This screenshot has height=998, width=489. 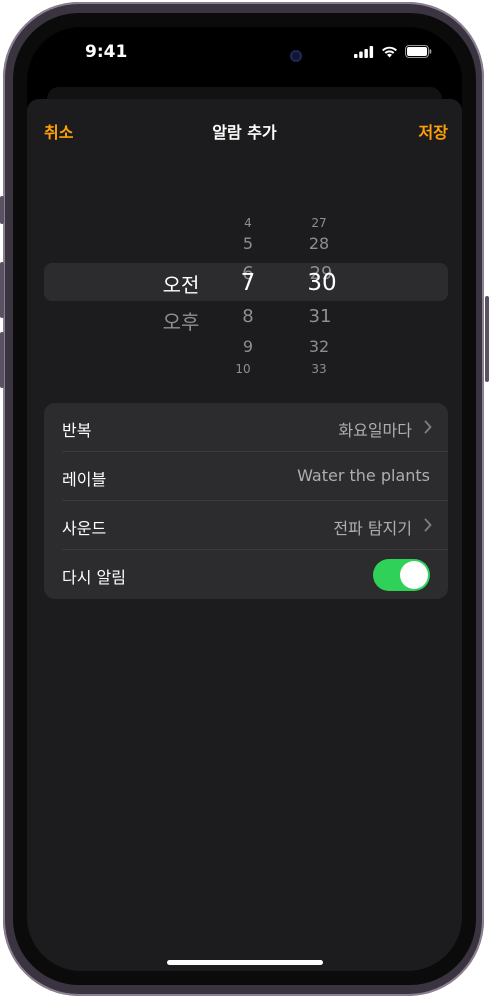 I want to click on label-field: Water the plants, so click(x=363, y=475).